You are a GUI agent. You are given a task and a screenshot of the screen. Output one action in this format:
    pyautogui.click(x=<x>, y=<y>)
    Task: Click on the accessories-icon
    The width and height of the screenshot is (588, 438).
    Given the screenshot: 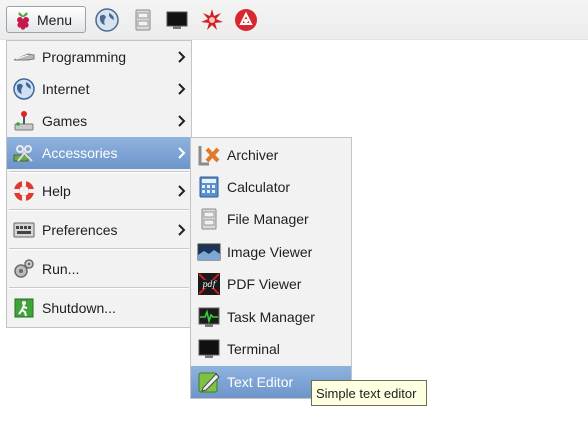 What is the action you would take?
    pyautogui.click(x=23, y=153)
    